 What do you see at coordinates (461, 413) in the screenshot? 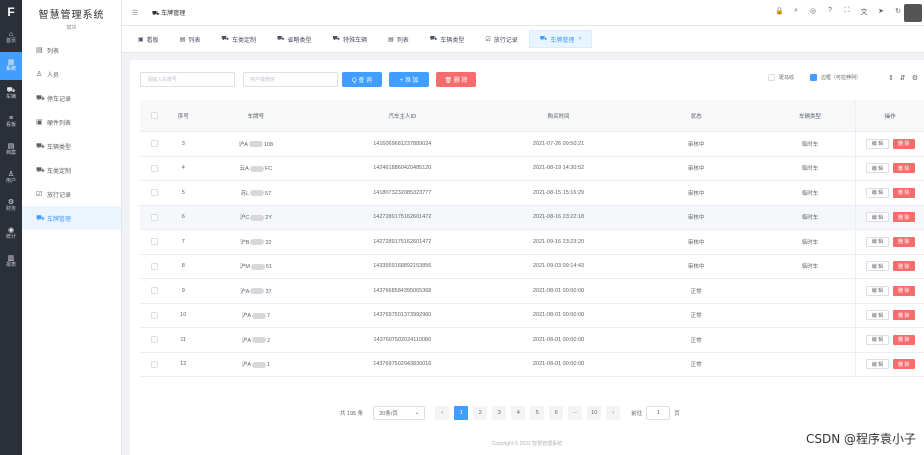
I see `page-button: 1` at bounding box center [461, 413].